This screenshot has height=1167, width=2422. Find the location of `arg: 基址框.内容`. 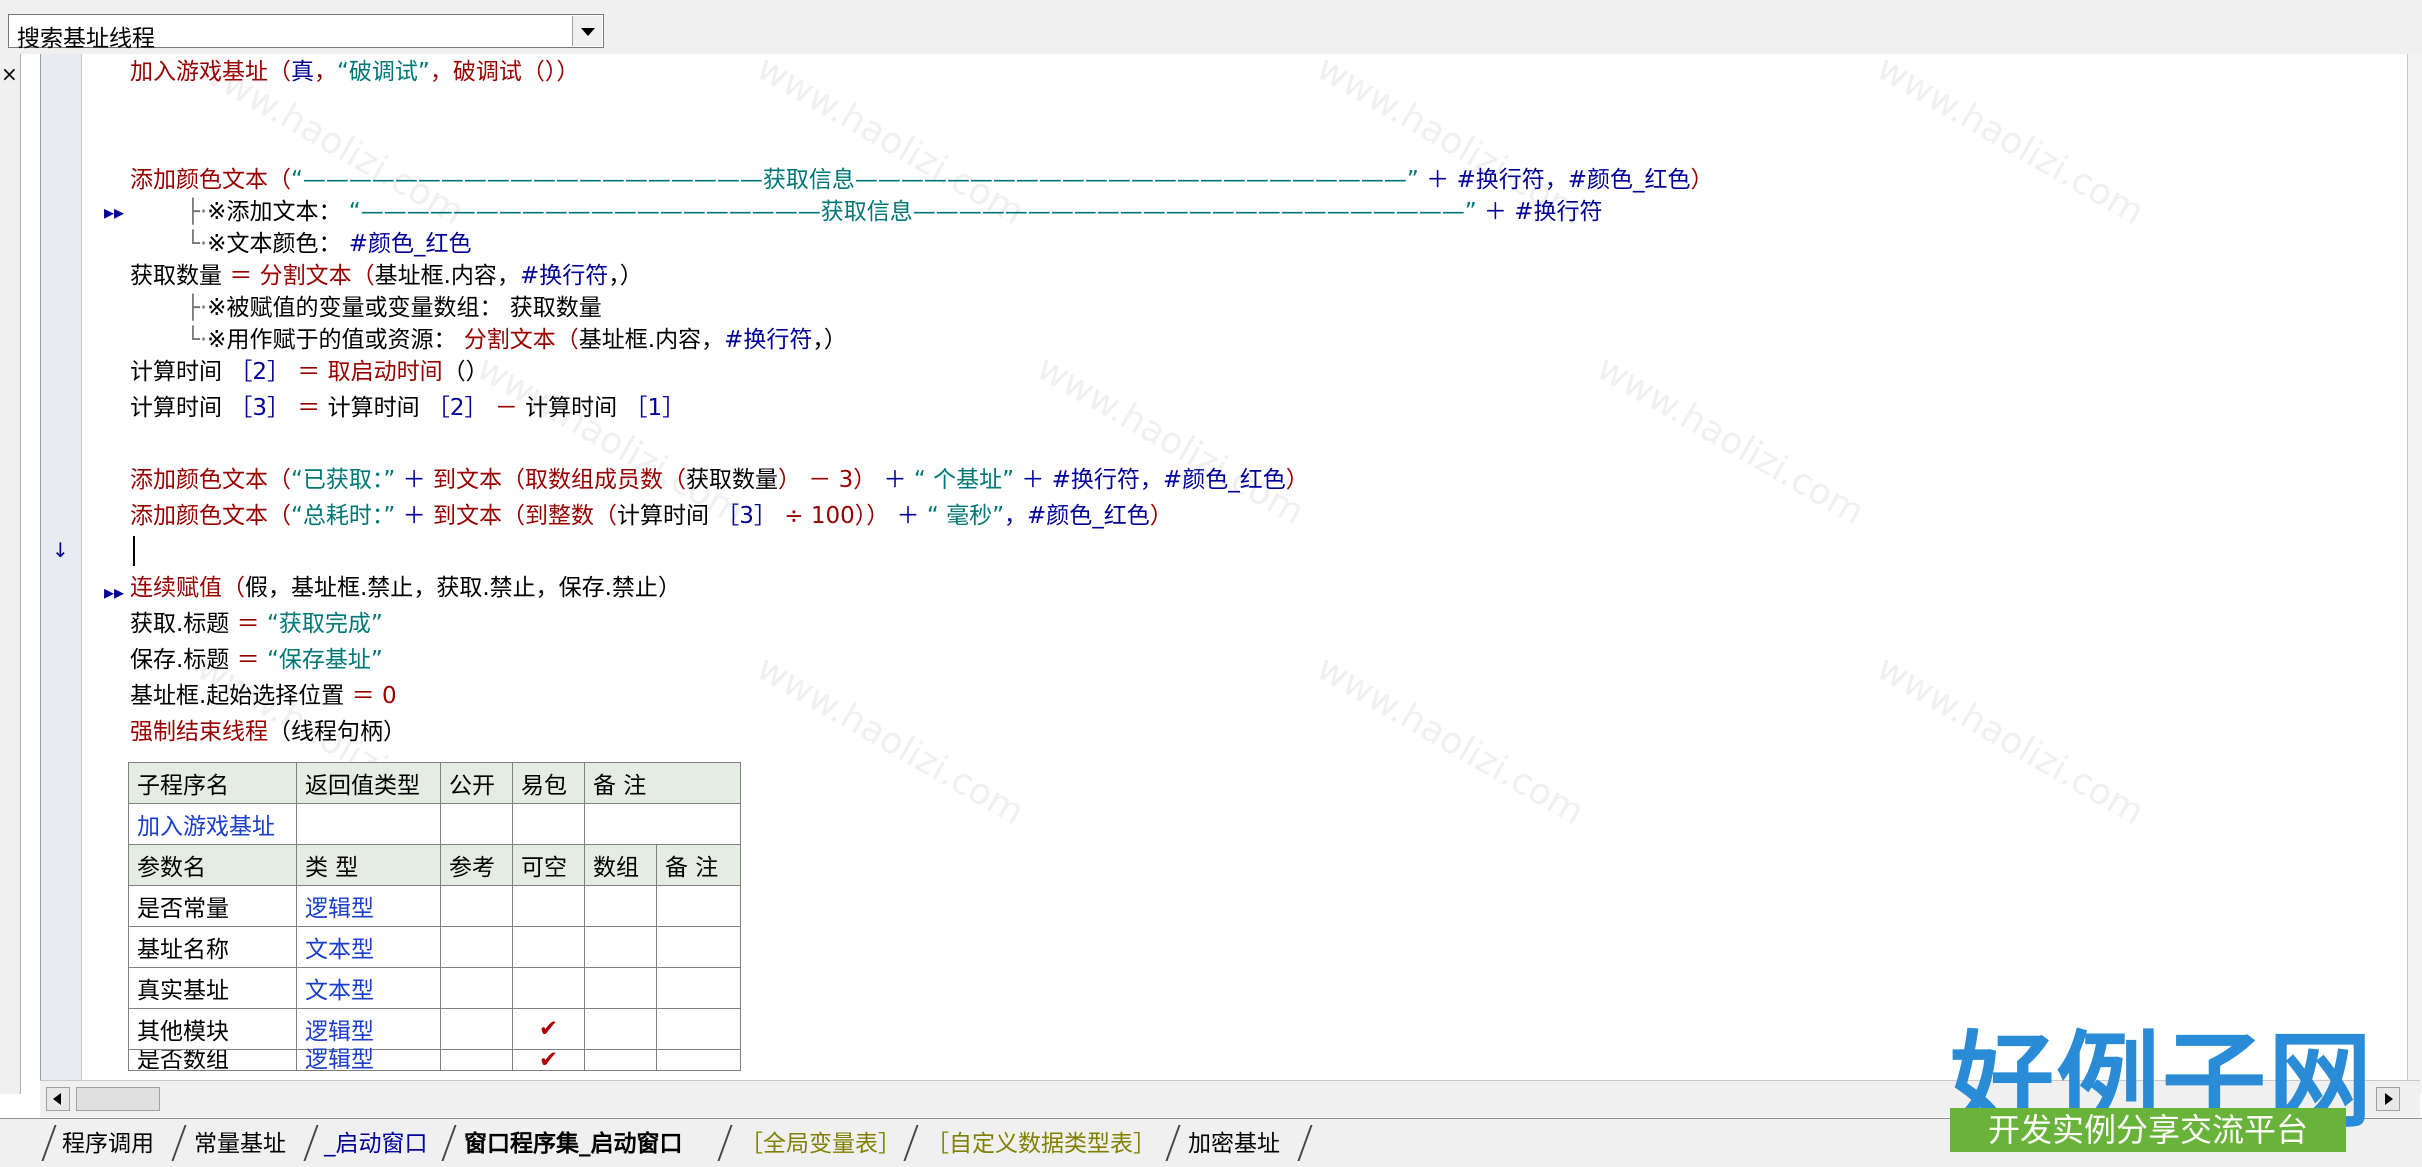

arg: 基址框.内容 is located at coordinates (640, 340).